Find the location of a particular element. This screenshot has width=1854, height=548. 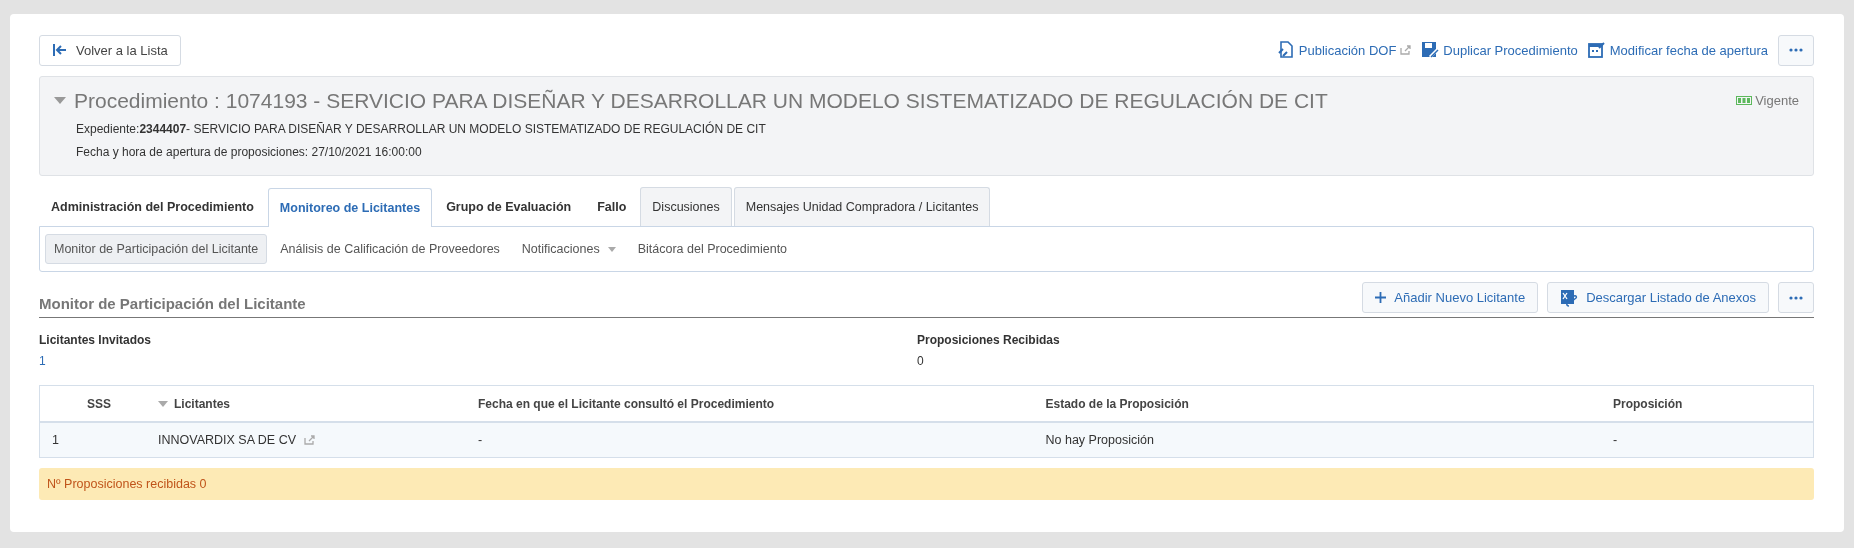

cell-text: 1 is located at coordinates (55, 440).